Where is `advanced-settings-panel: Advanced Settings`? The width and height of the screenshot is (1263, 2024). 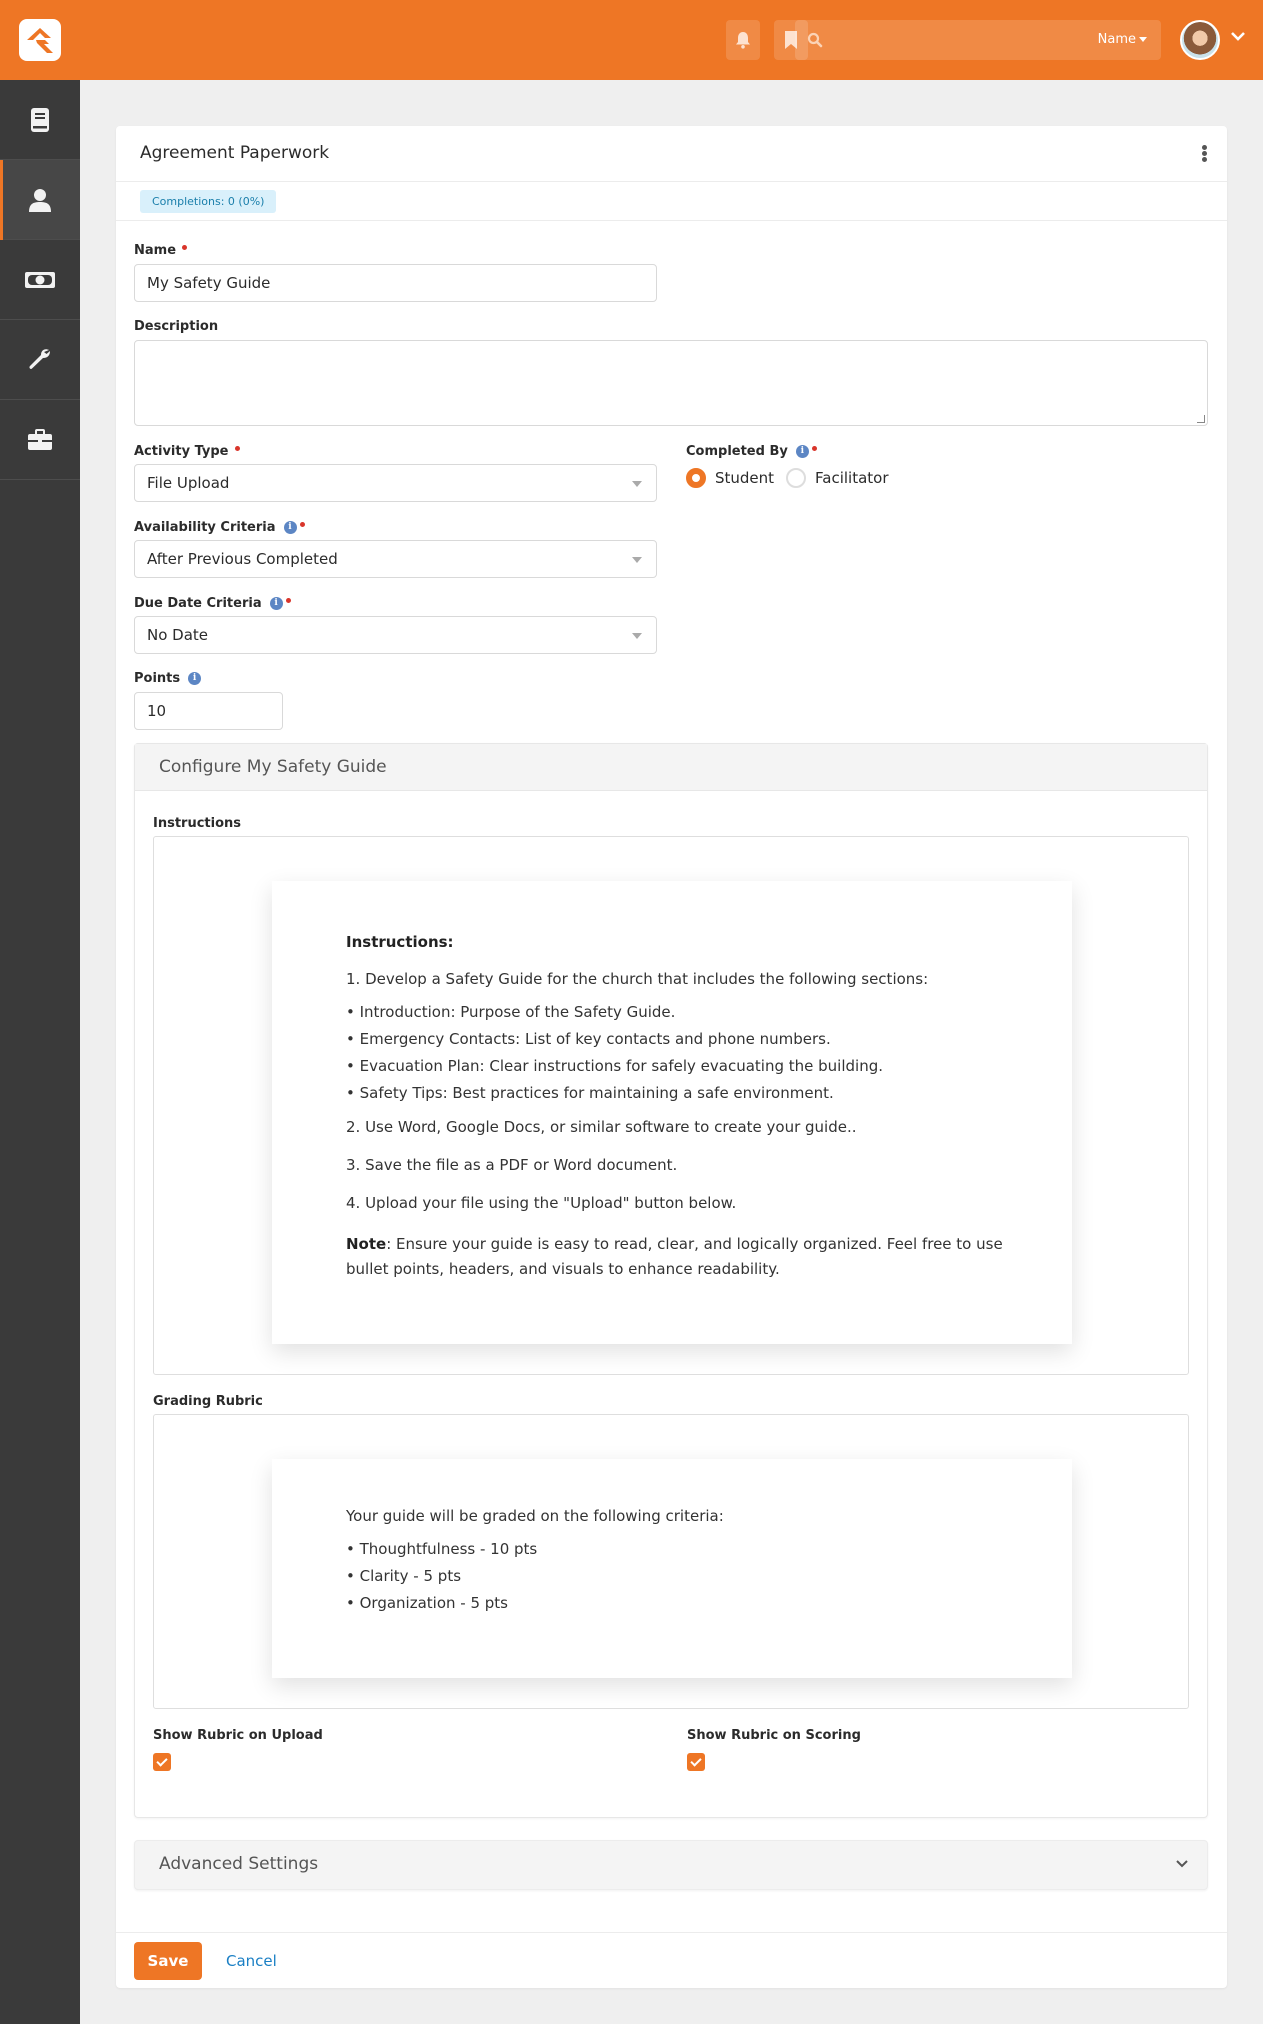 advanced-settings-panel: Advanced Settings is located at coordinates (671, 1865).